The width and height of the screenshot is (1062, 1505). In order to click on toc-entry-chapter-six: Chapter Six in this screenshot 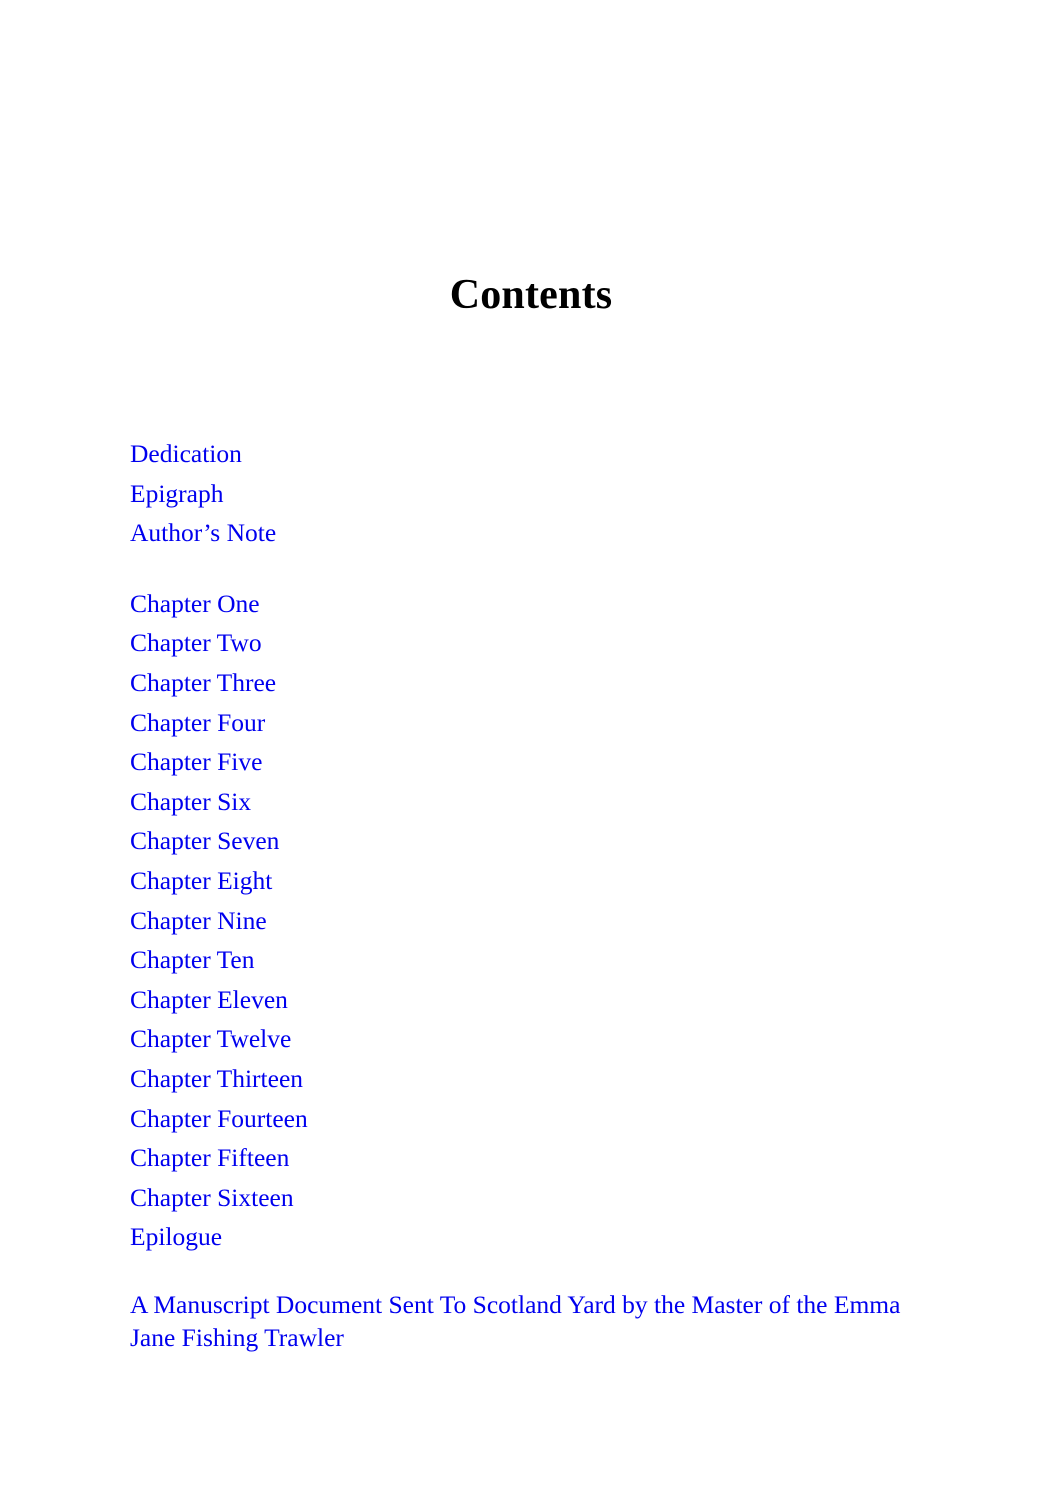, I will do `click(525, 802)`.